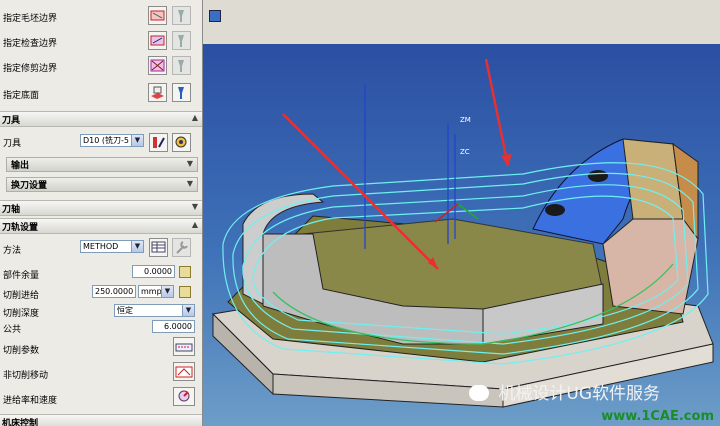 The width and height of the screenshot is (720, 426). Describe the element at coordinates (479, 393) in the screenshot. I see `wechat-icon` at that location.